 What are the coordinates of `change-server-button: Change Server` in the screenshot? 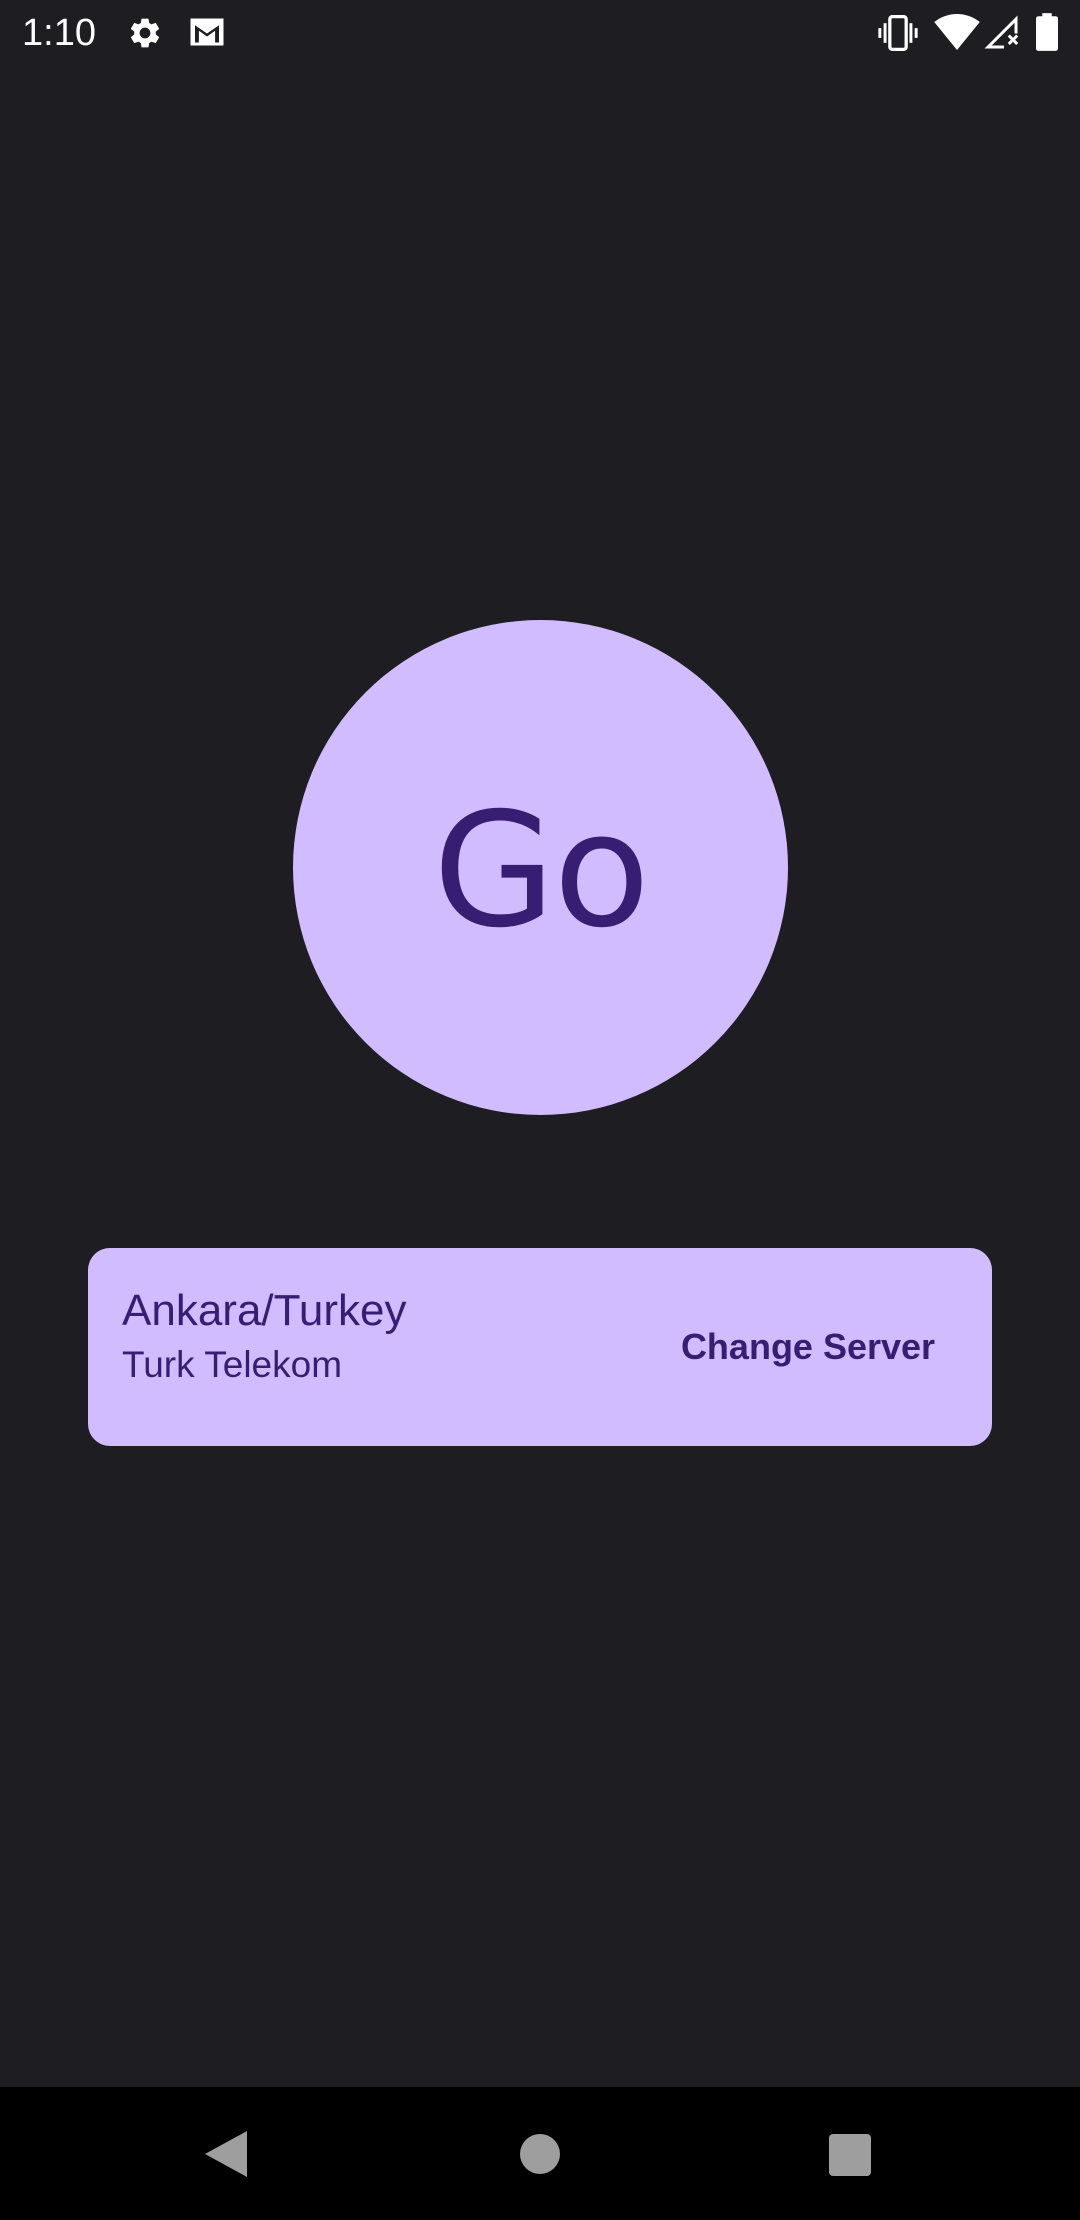 It's located at (808, 1347).